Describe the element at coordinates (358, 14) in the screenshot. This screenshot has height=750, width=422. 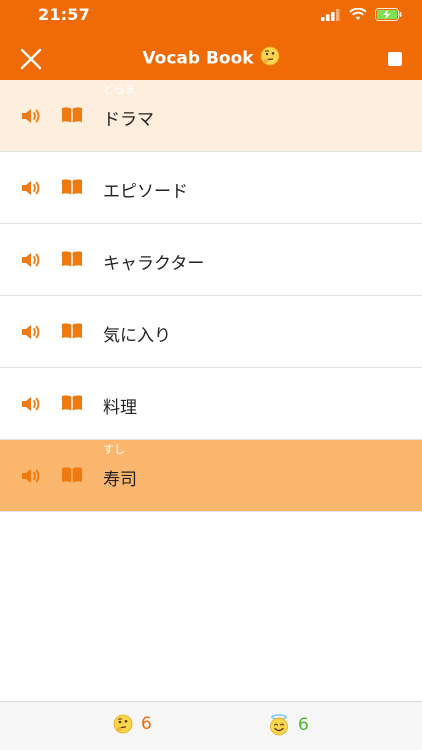
I see `wifi-icon` at that location.